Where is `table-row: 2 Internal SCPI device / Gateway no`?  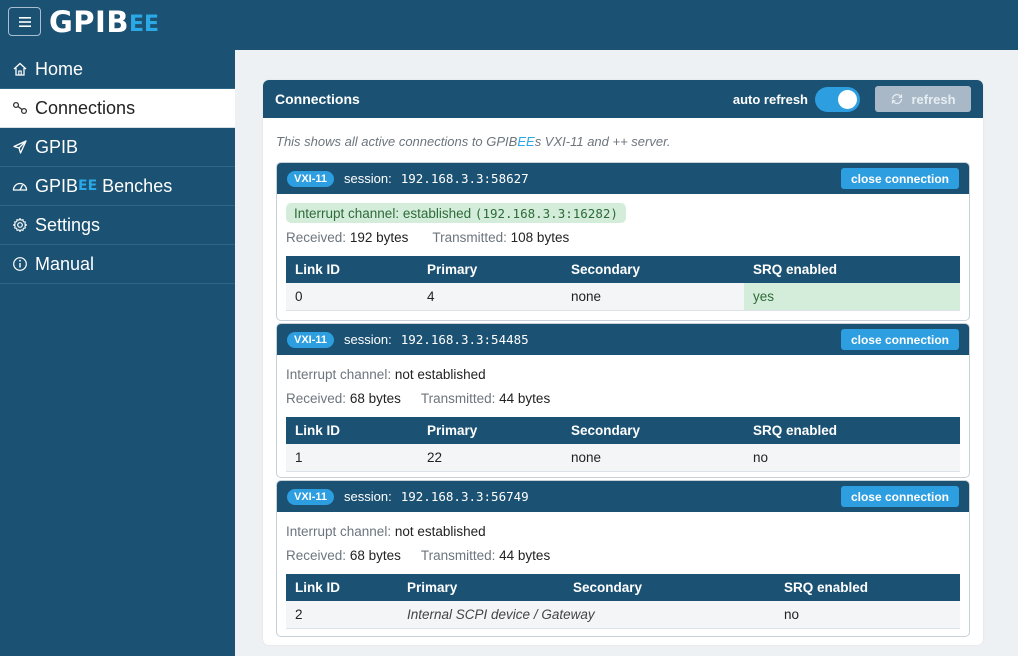
table-row: 2 Internal SCPI device / Gateway no is located at coordinates (623, 615).